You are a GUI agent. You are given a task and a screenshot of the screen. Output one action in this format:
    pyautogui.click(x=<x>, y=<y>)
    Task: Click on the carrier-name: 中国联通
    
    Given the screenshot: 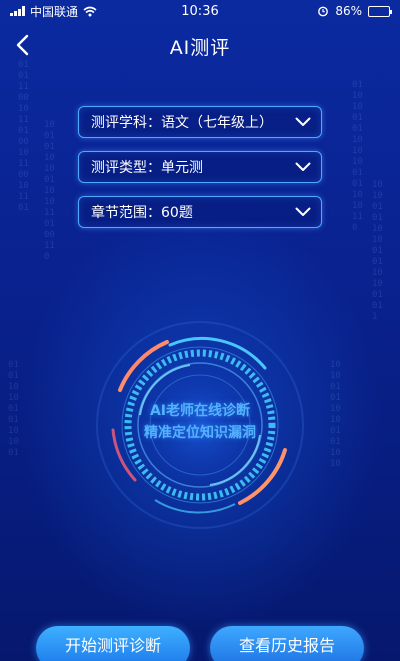 What is the action you would take?
    pyautogui.click(x=54, y=11)
    